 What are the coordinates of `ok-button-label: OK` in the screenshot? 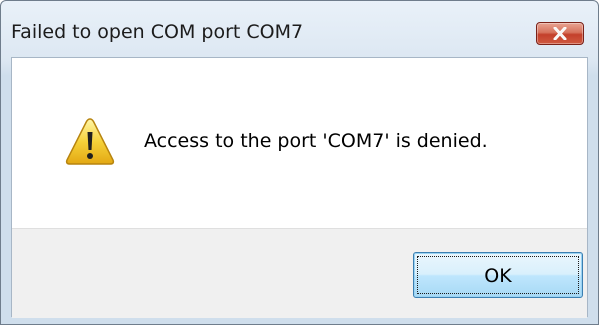 It's located at (498, 276).